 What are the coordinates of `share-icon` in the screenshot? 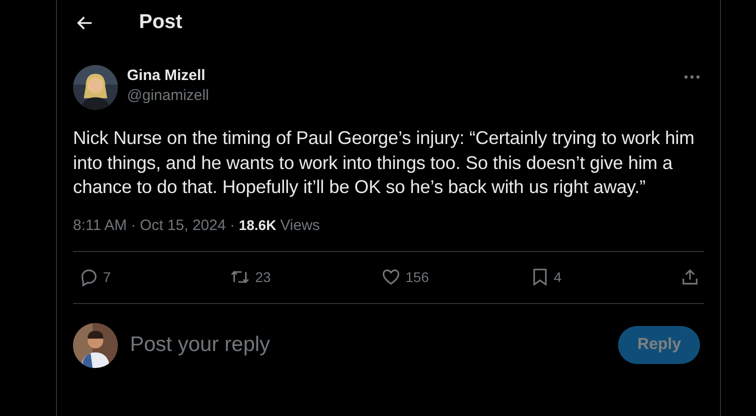 It's located at (690, 277).